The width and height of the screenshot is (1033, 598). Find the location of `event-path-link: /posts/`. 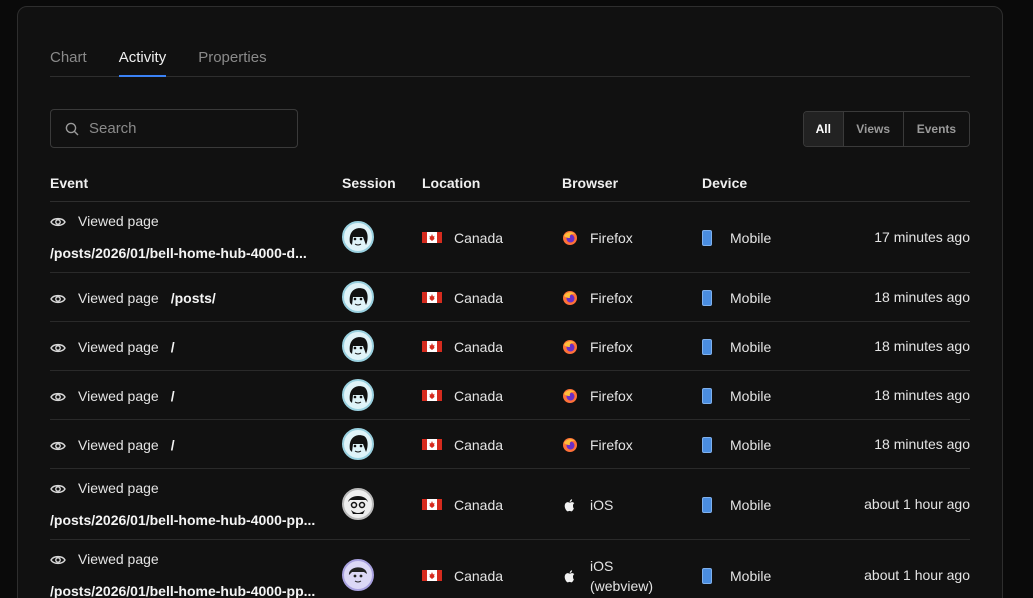

event-path-link: /posts/ is located at coordinates (193, 298).